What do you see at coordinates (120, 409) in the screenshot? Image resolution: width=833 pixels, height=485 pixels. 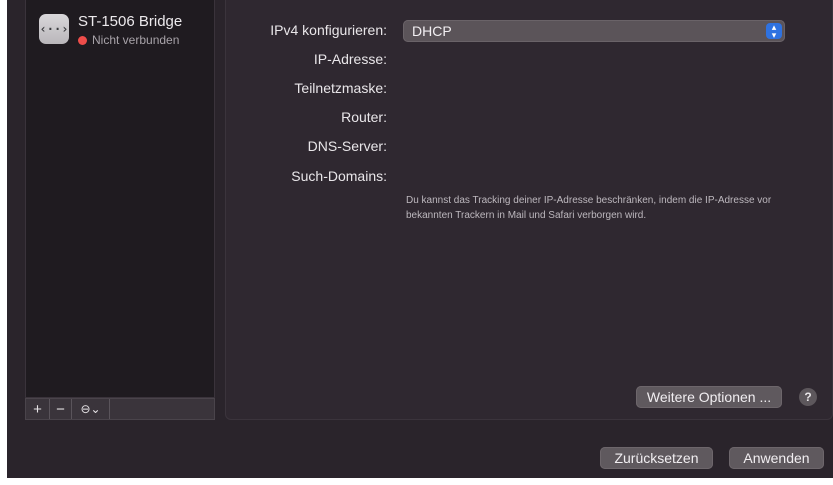 I see `service-list-toolbar: + − ⊖⌄` at bounding box center [120, 409].